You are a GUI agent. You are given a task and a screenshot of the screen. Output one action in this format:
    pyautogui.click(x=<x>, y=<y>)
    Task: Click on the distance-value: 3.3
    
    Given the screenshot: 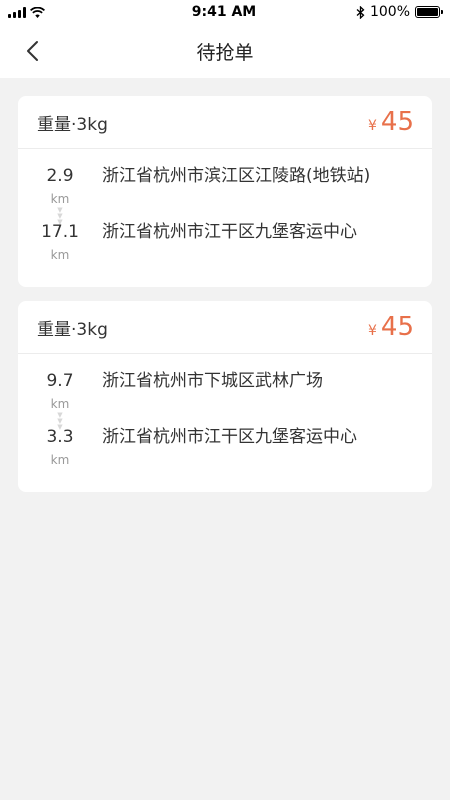 What is the action you would take?
    pyautogui.click(x=60, y=437)
    